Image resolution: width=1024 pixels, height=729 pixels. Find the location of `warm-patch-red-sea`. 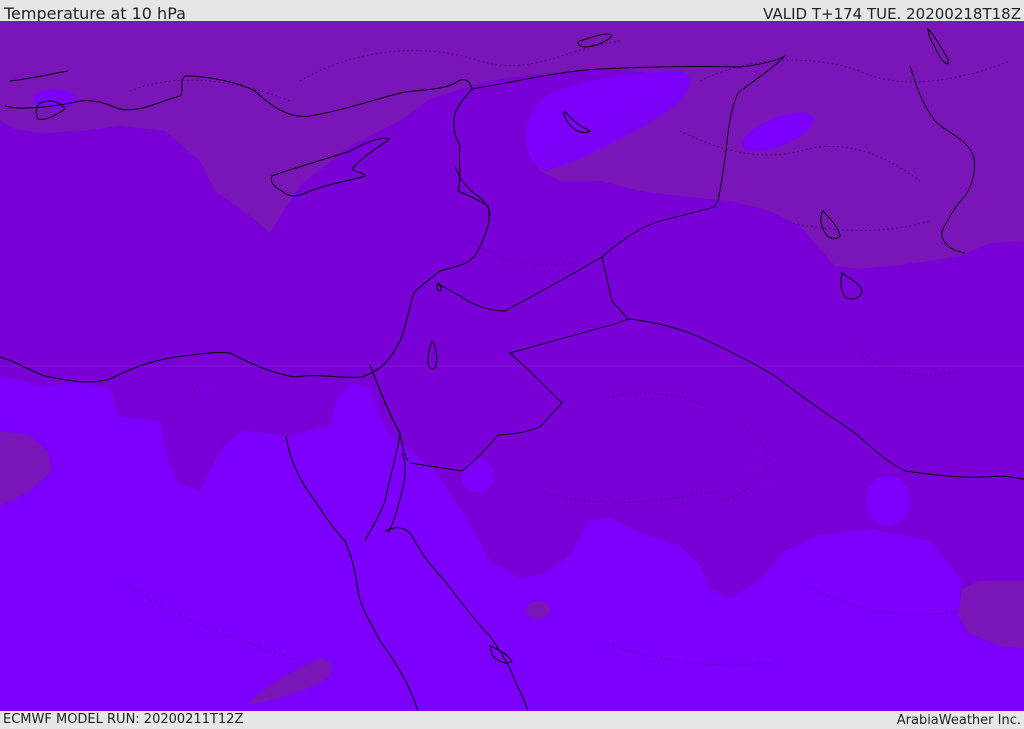

warm-patch-red-sea is located at coordinates (538, 610).